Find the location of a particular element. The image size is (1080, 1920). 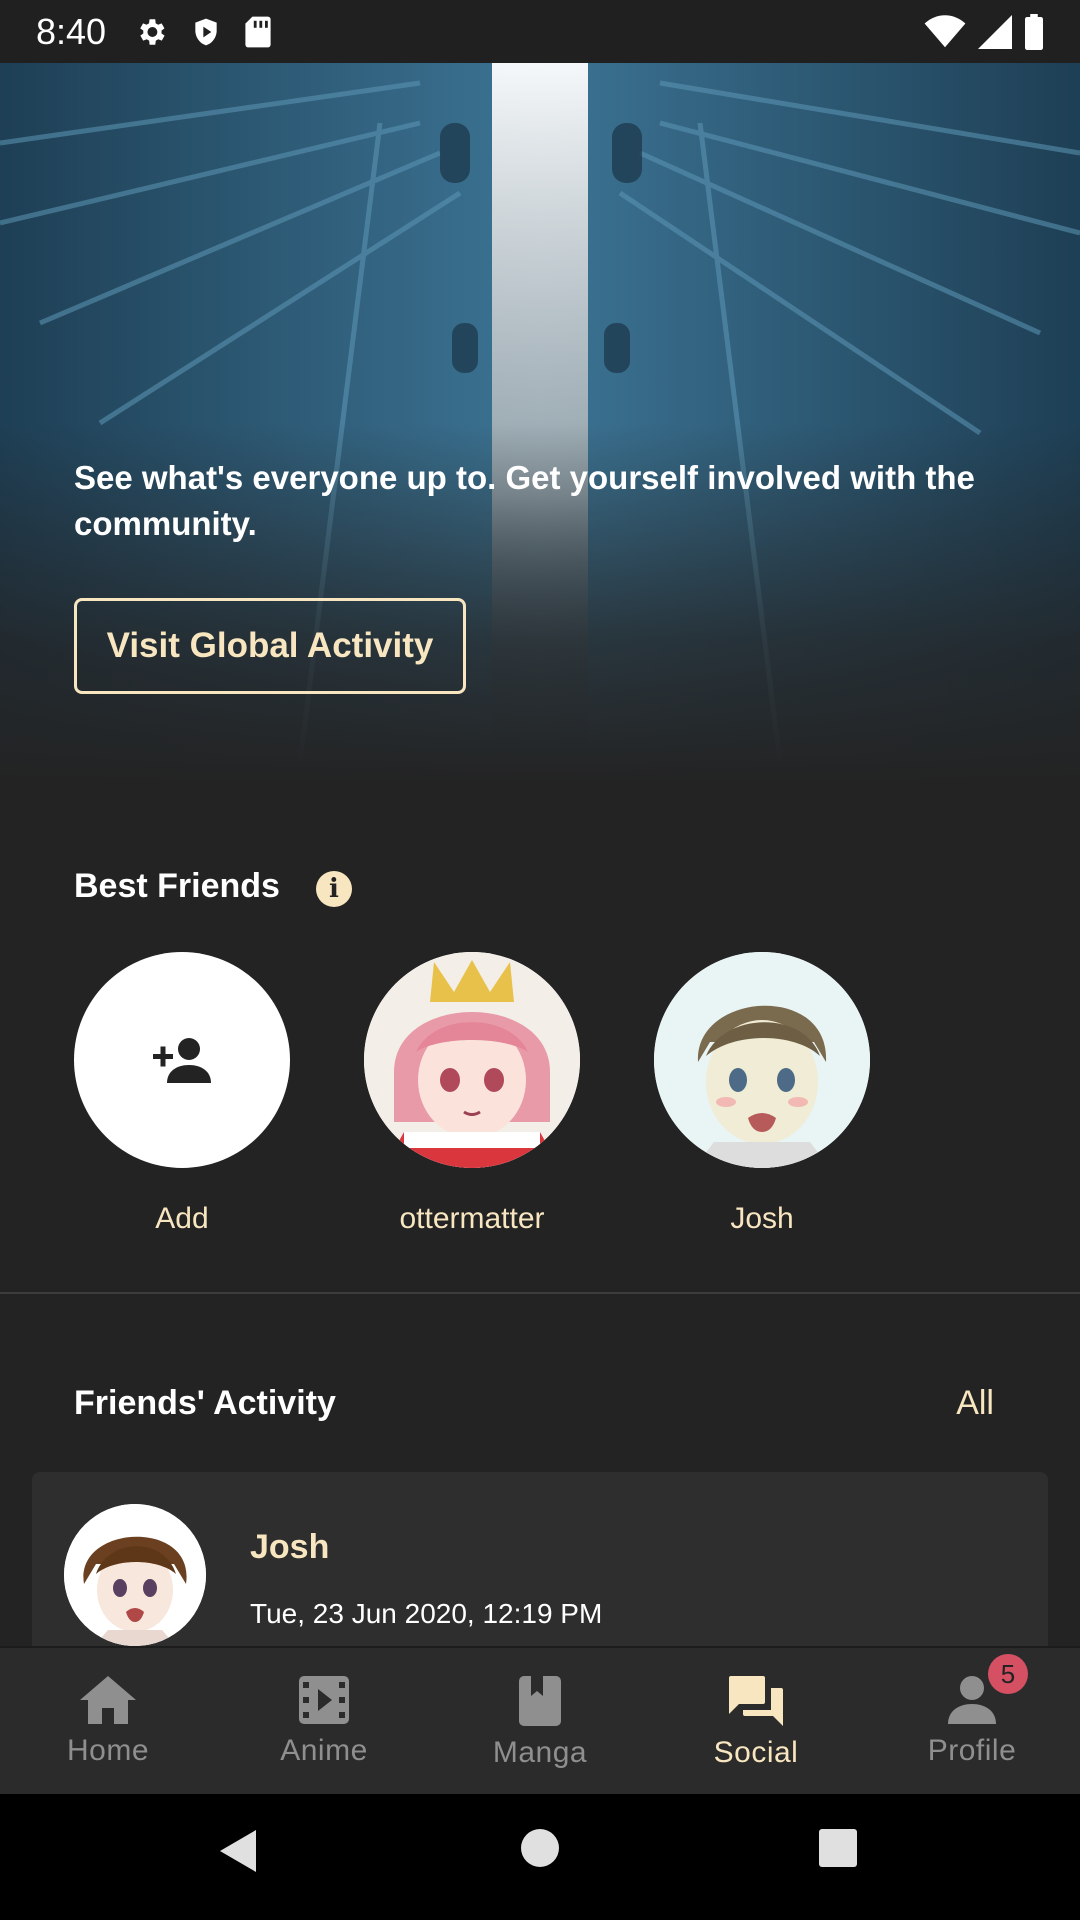

recents-icon is located at coordinates (838, 1850).